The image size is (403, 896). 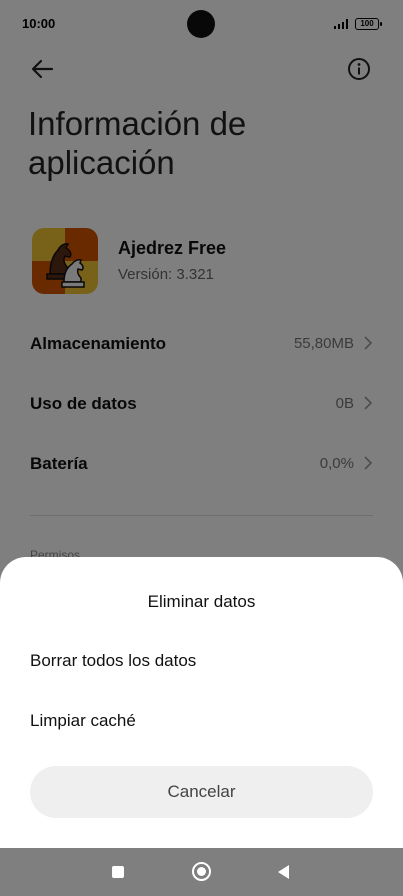 What do you see at coordinates (201, 661) in the screenshot?
I see `clear-all-data-option: Borrar todos los datos` at bounding box center [201, 661].